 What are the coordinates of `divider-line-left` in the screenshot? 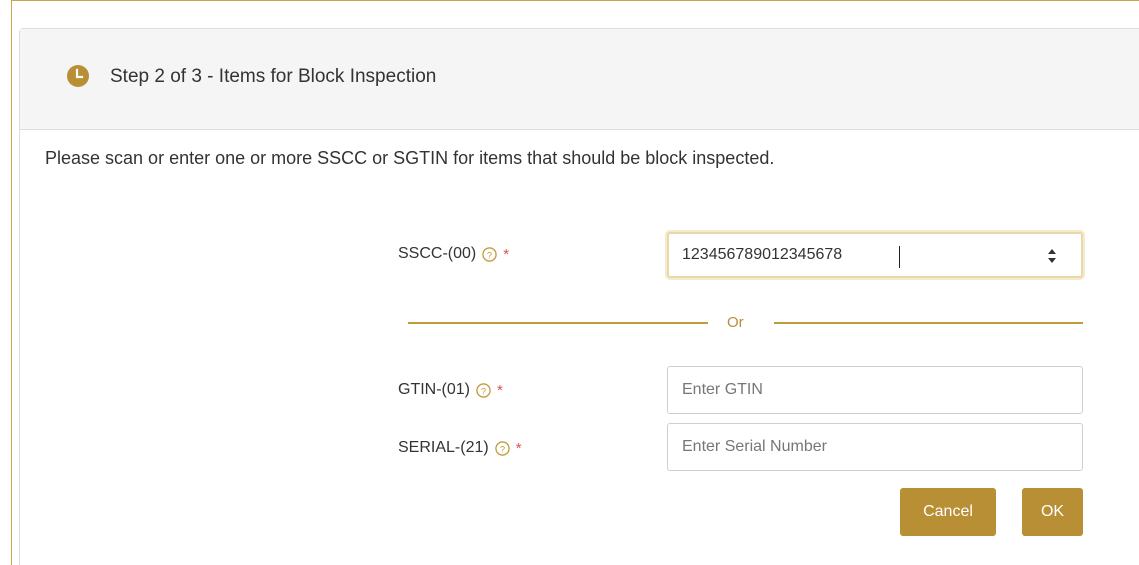 It's located at (558, 323).